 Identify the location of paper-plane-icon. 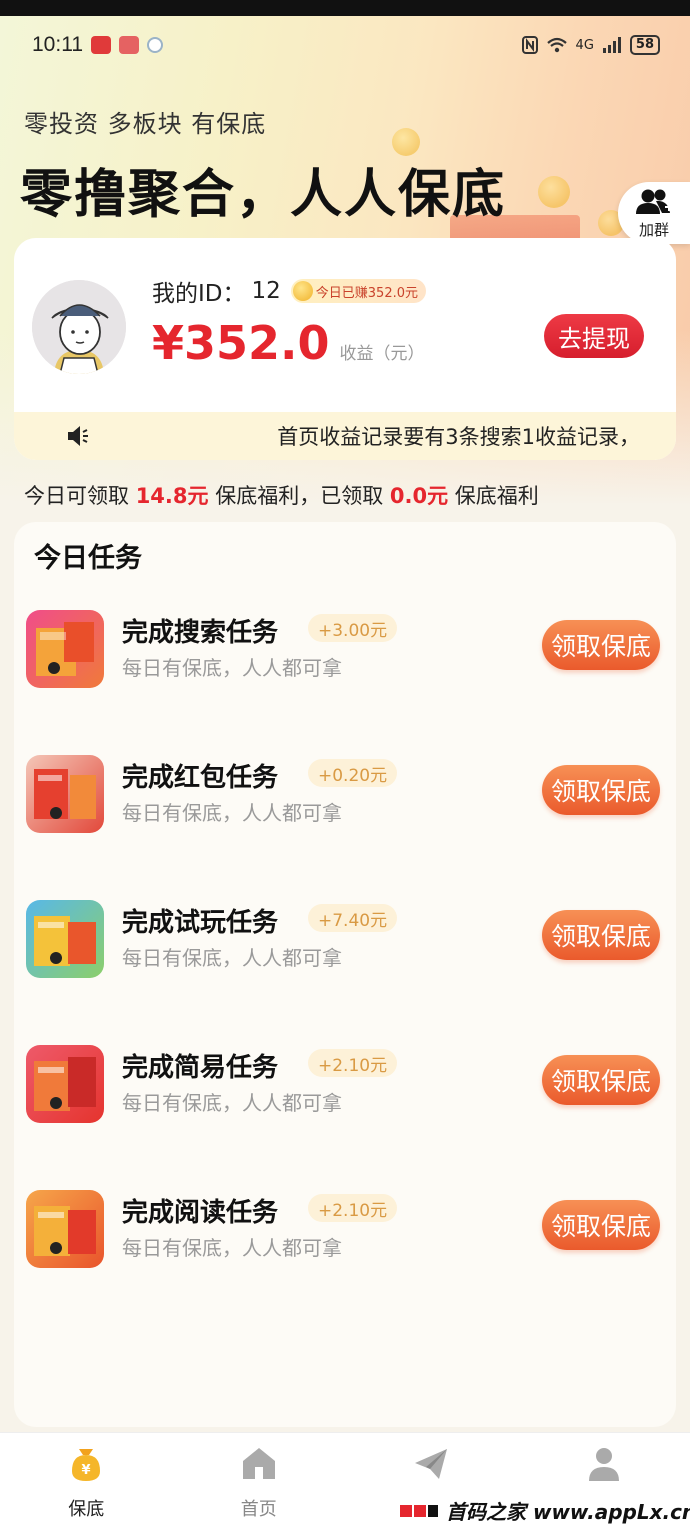
(431, 1463).